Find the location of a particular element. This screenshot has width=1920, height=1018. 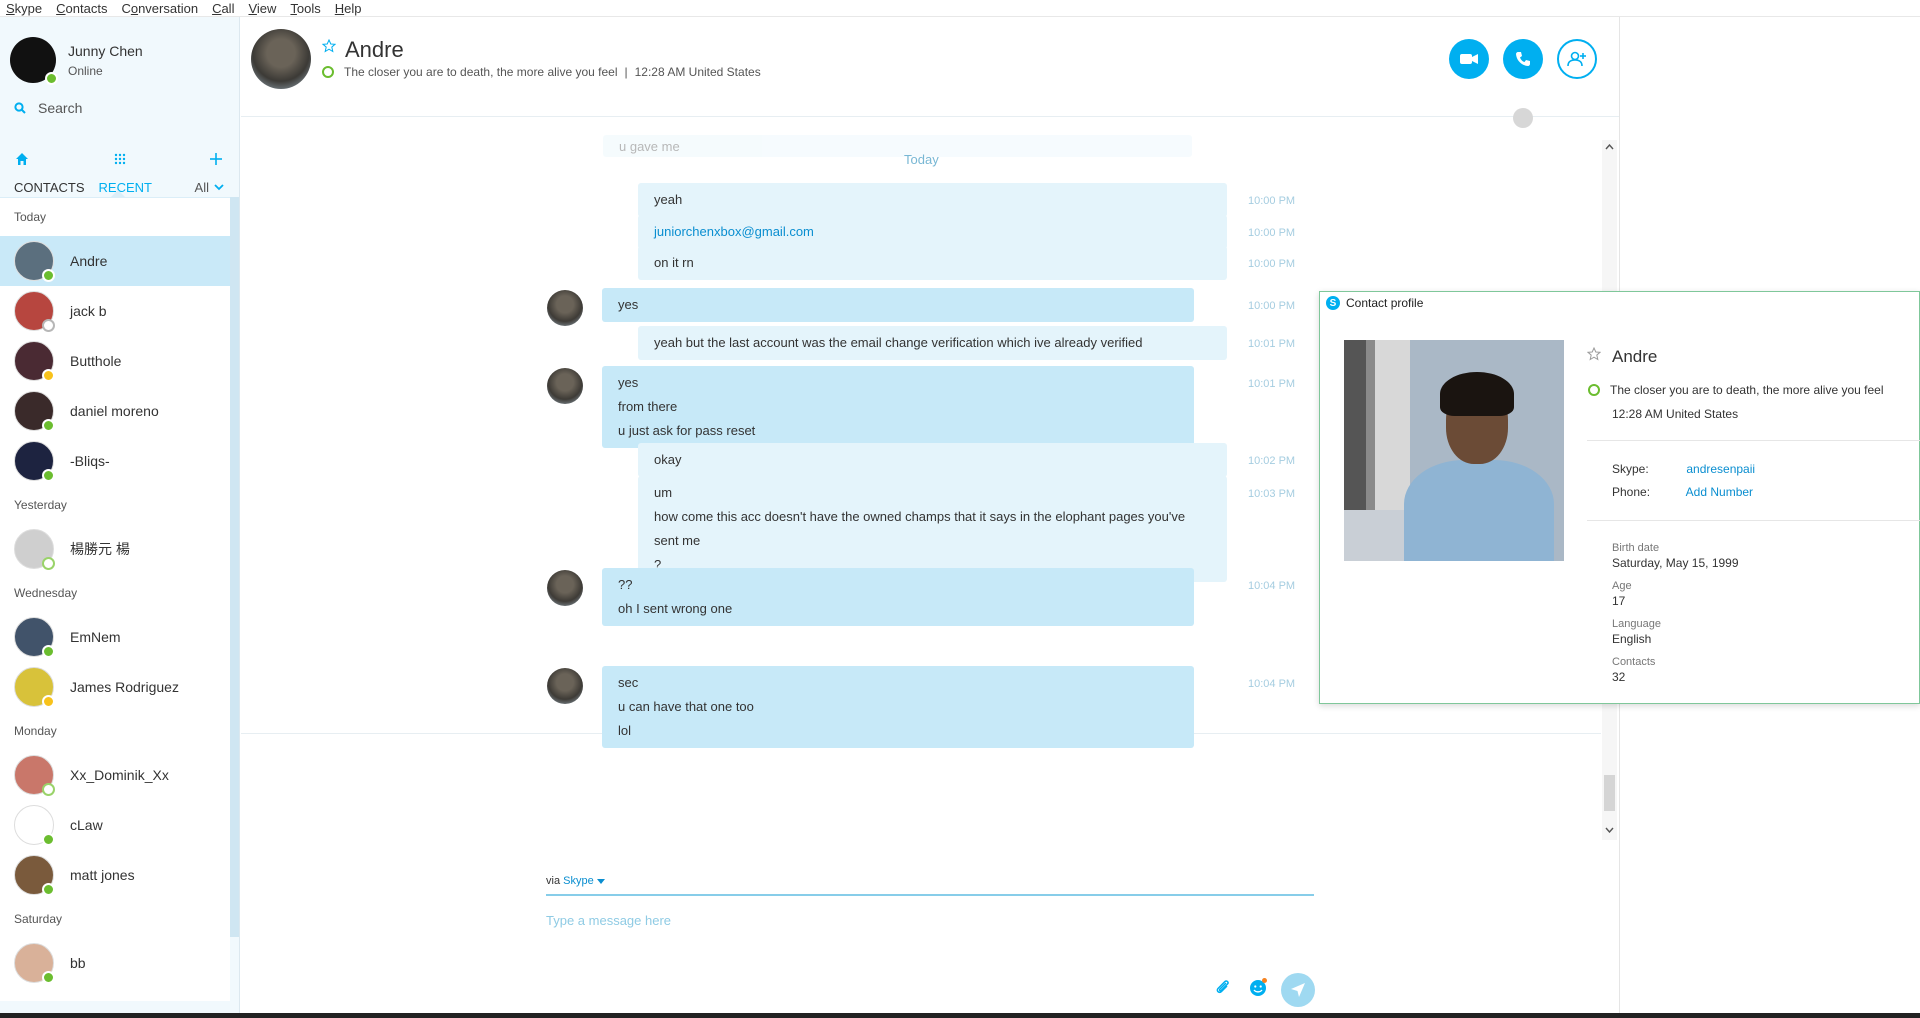

via-selector: via Skype is located at coordinates (575, 881).